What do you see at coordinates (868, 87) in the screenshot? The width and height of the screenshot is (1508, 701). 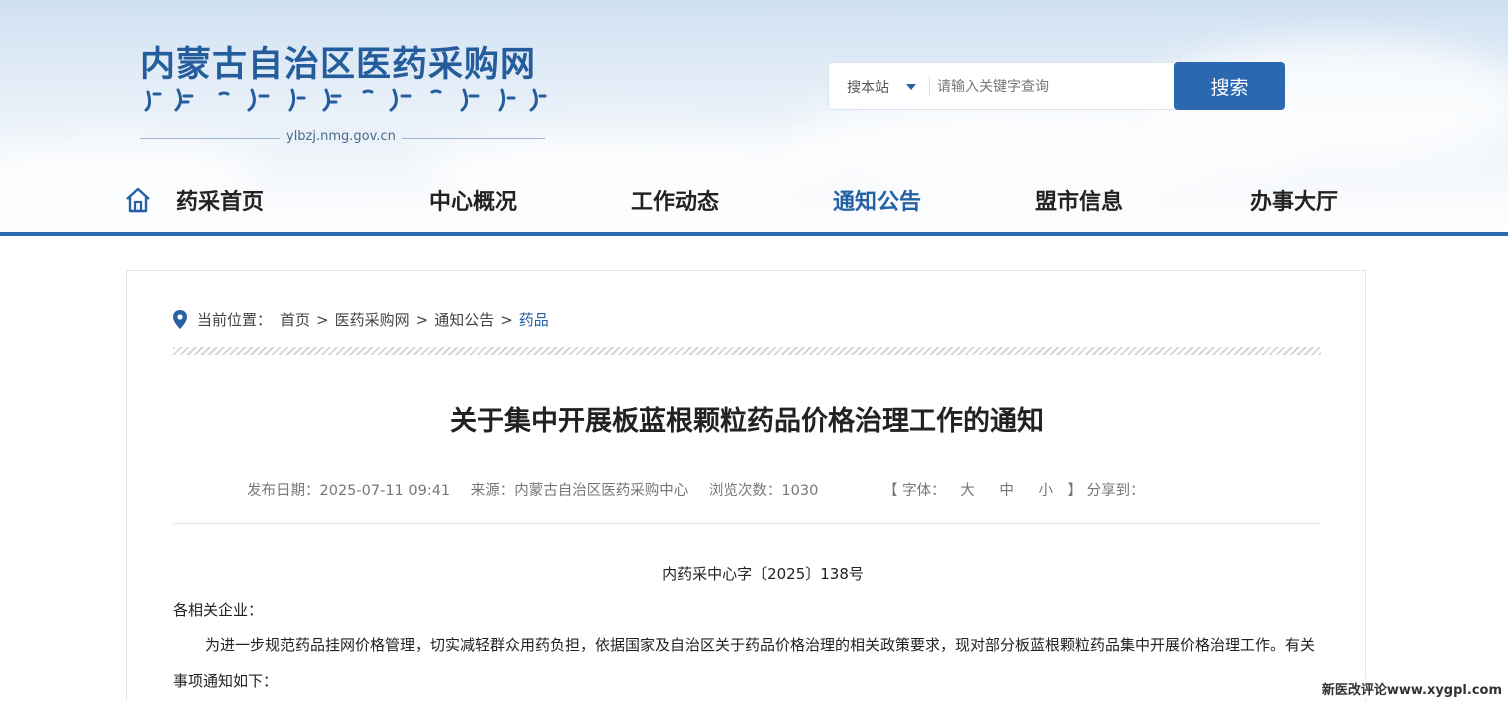 I see `search-scope-select: 搜本站` at bounding box center [868, 87].